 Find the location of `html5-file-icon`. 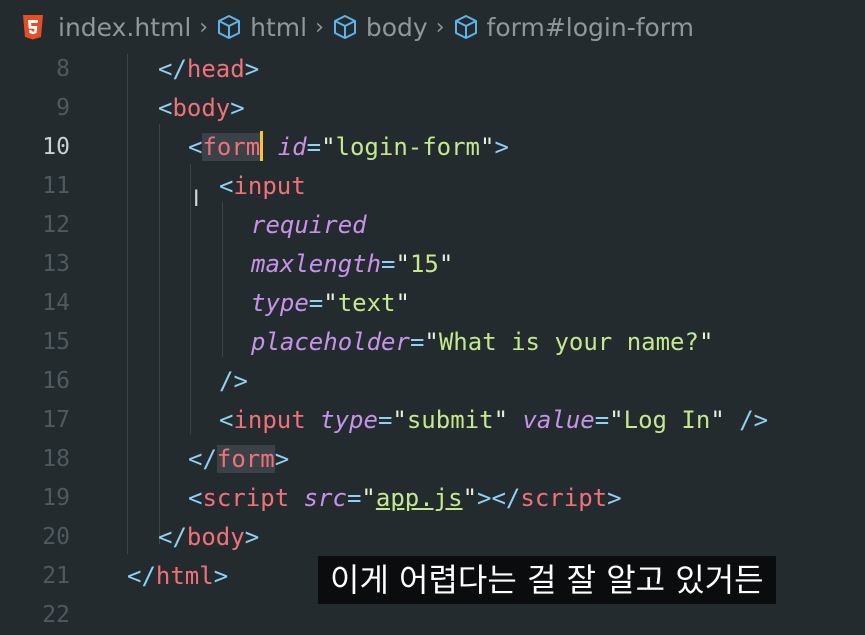

html5-file-icon is located at coordinates (33, 27).